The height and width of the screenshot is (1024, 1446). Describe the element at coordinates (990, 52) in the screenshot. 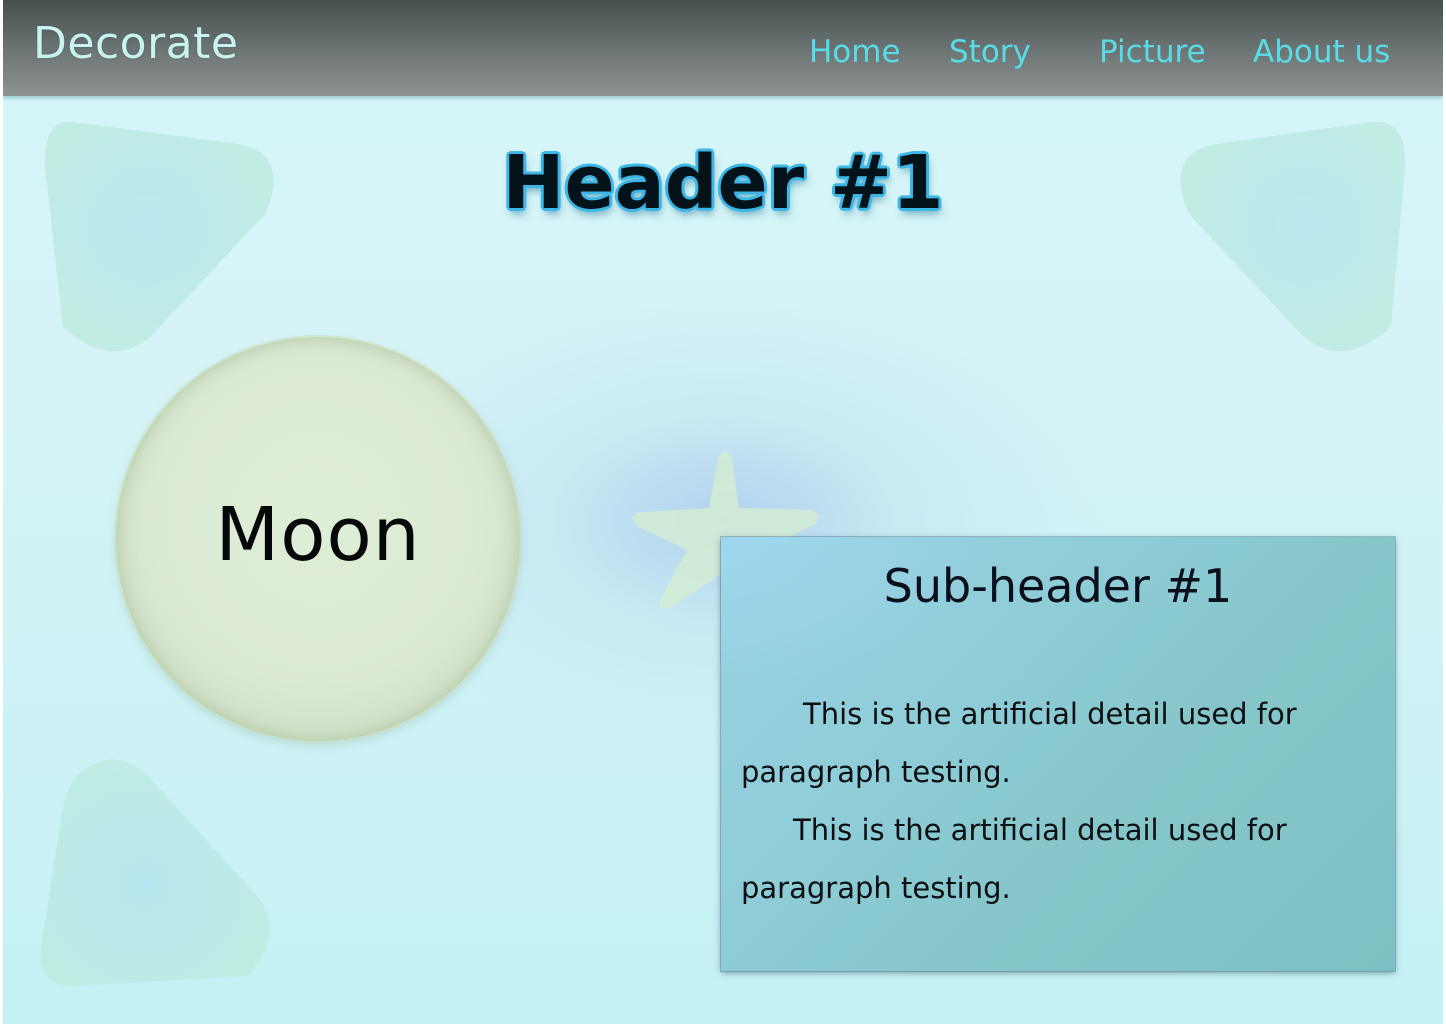

I see `nav-link-story: Story` at that location.